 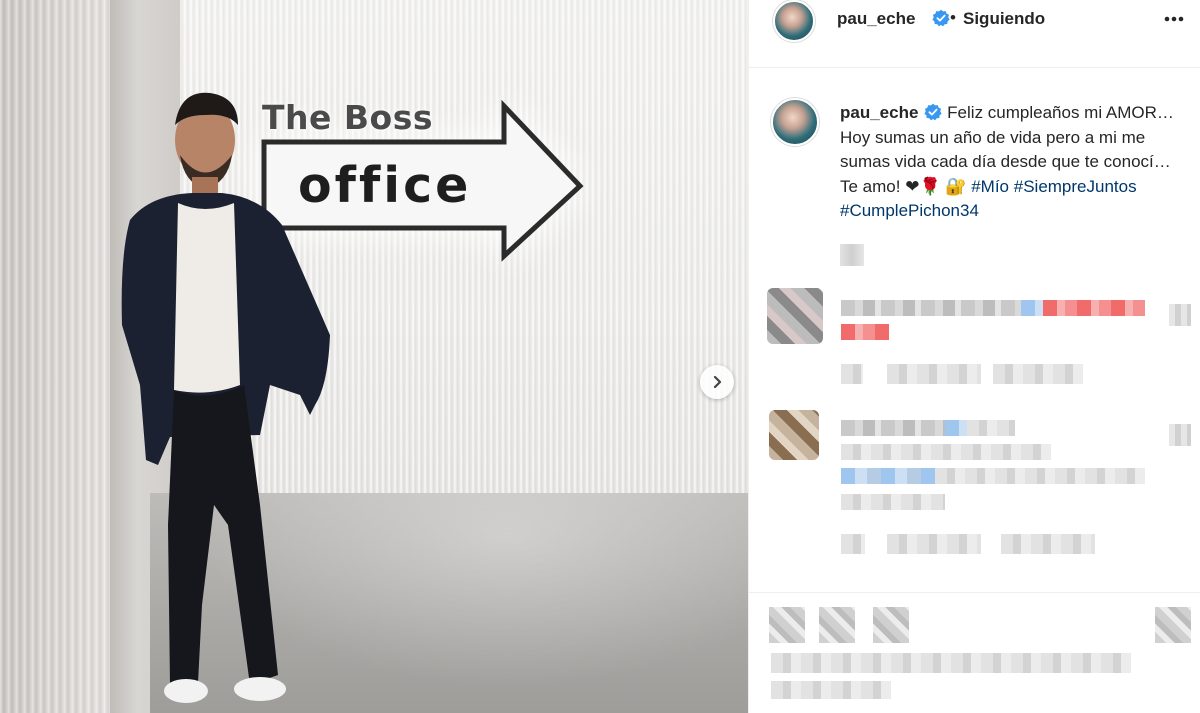 What do you see at coordinates (794, 21) in the screenshot?
I see `author-avatar` at bounding box center [794, 21].